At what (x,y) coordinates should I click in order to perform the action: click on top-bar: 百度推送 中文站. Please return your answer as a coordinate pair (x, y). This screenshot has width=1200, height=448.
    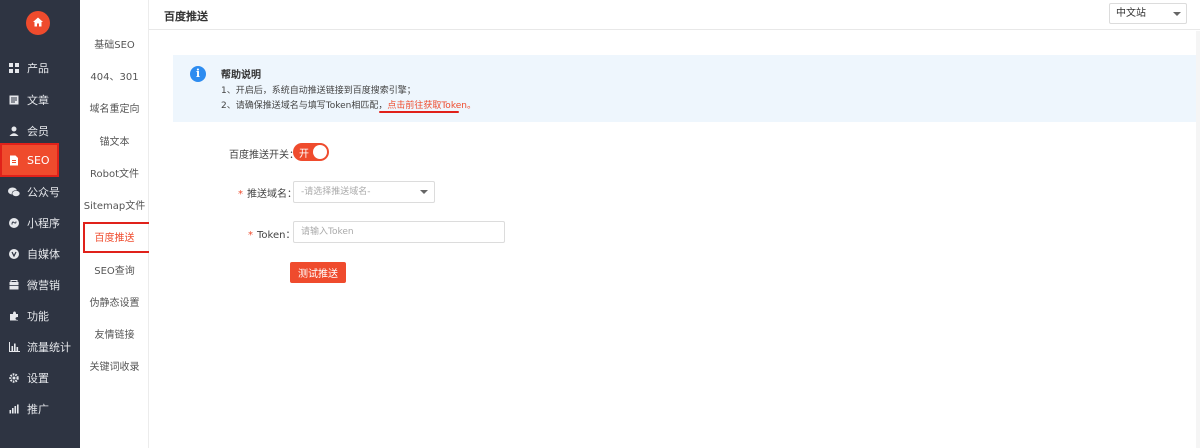
    Looking at the image, I should click on (674, 15).